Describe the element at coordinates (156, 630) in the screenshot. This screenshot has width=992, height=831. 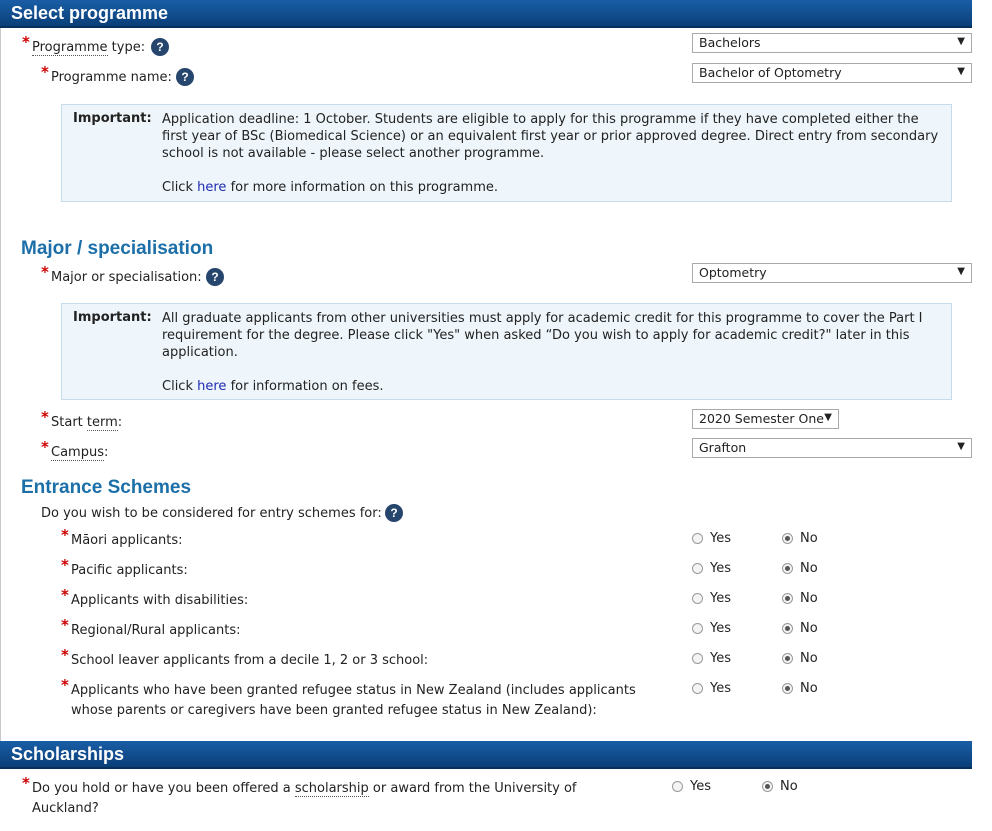
I see `regional-label: Regional/Rural applicants:` at that location.